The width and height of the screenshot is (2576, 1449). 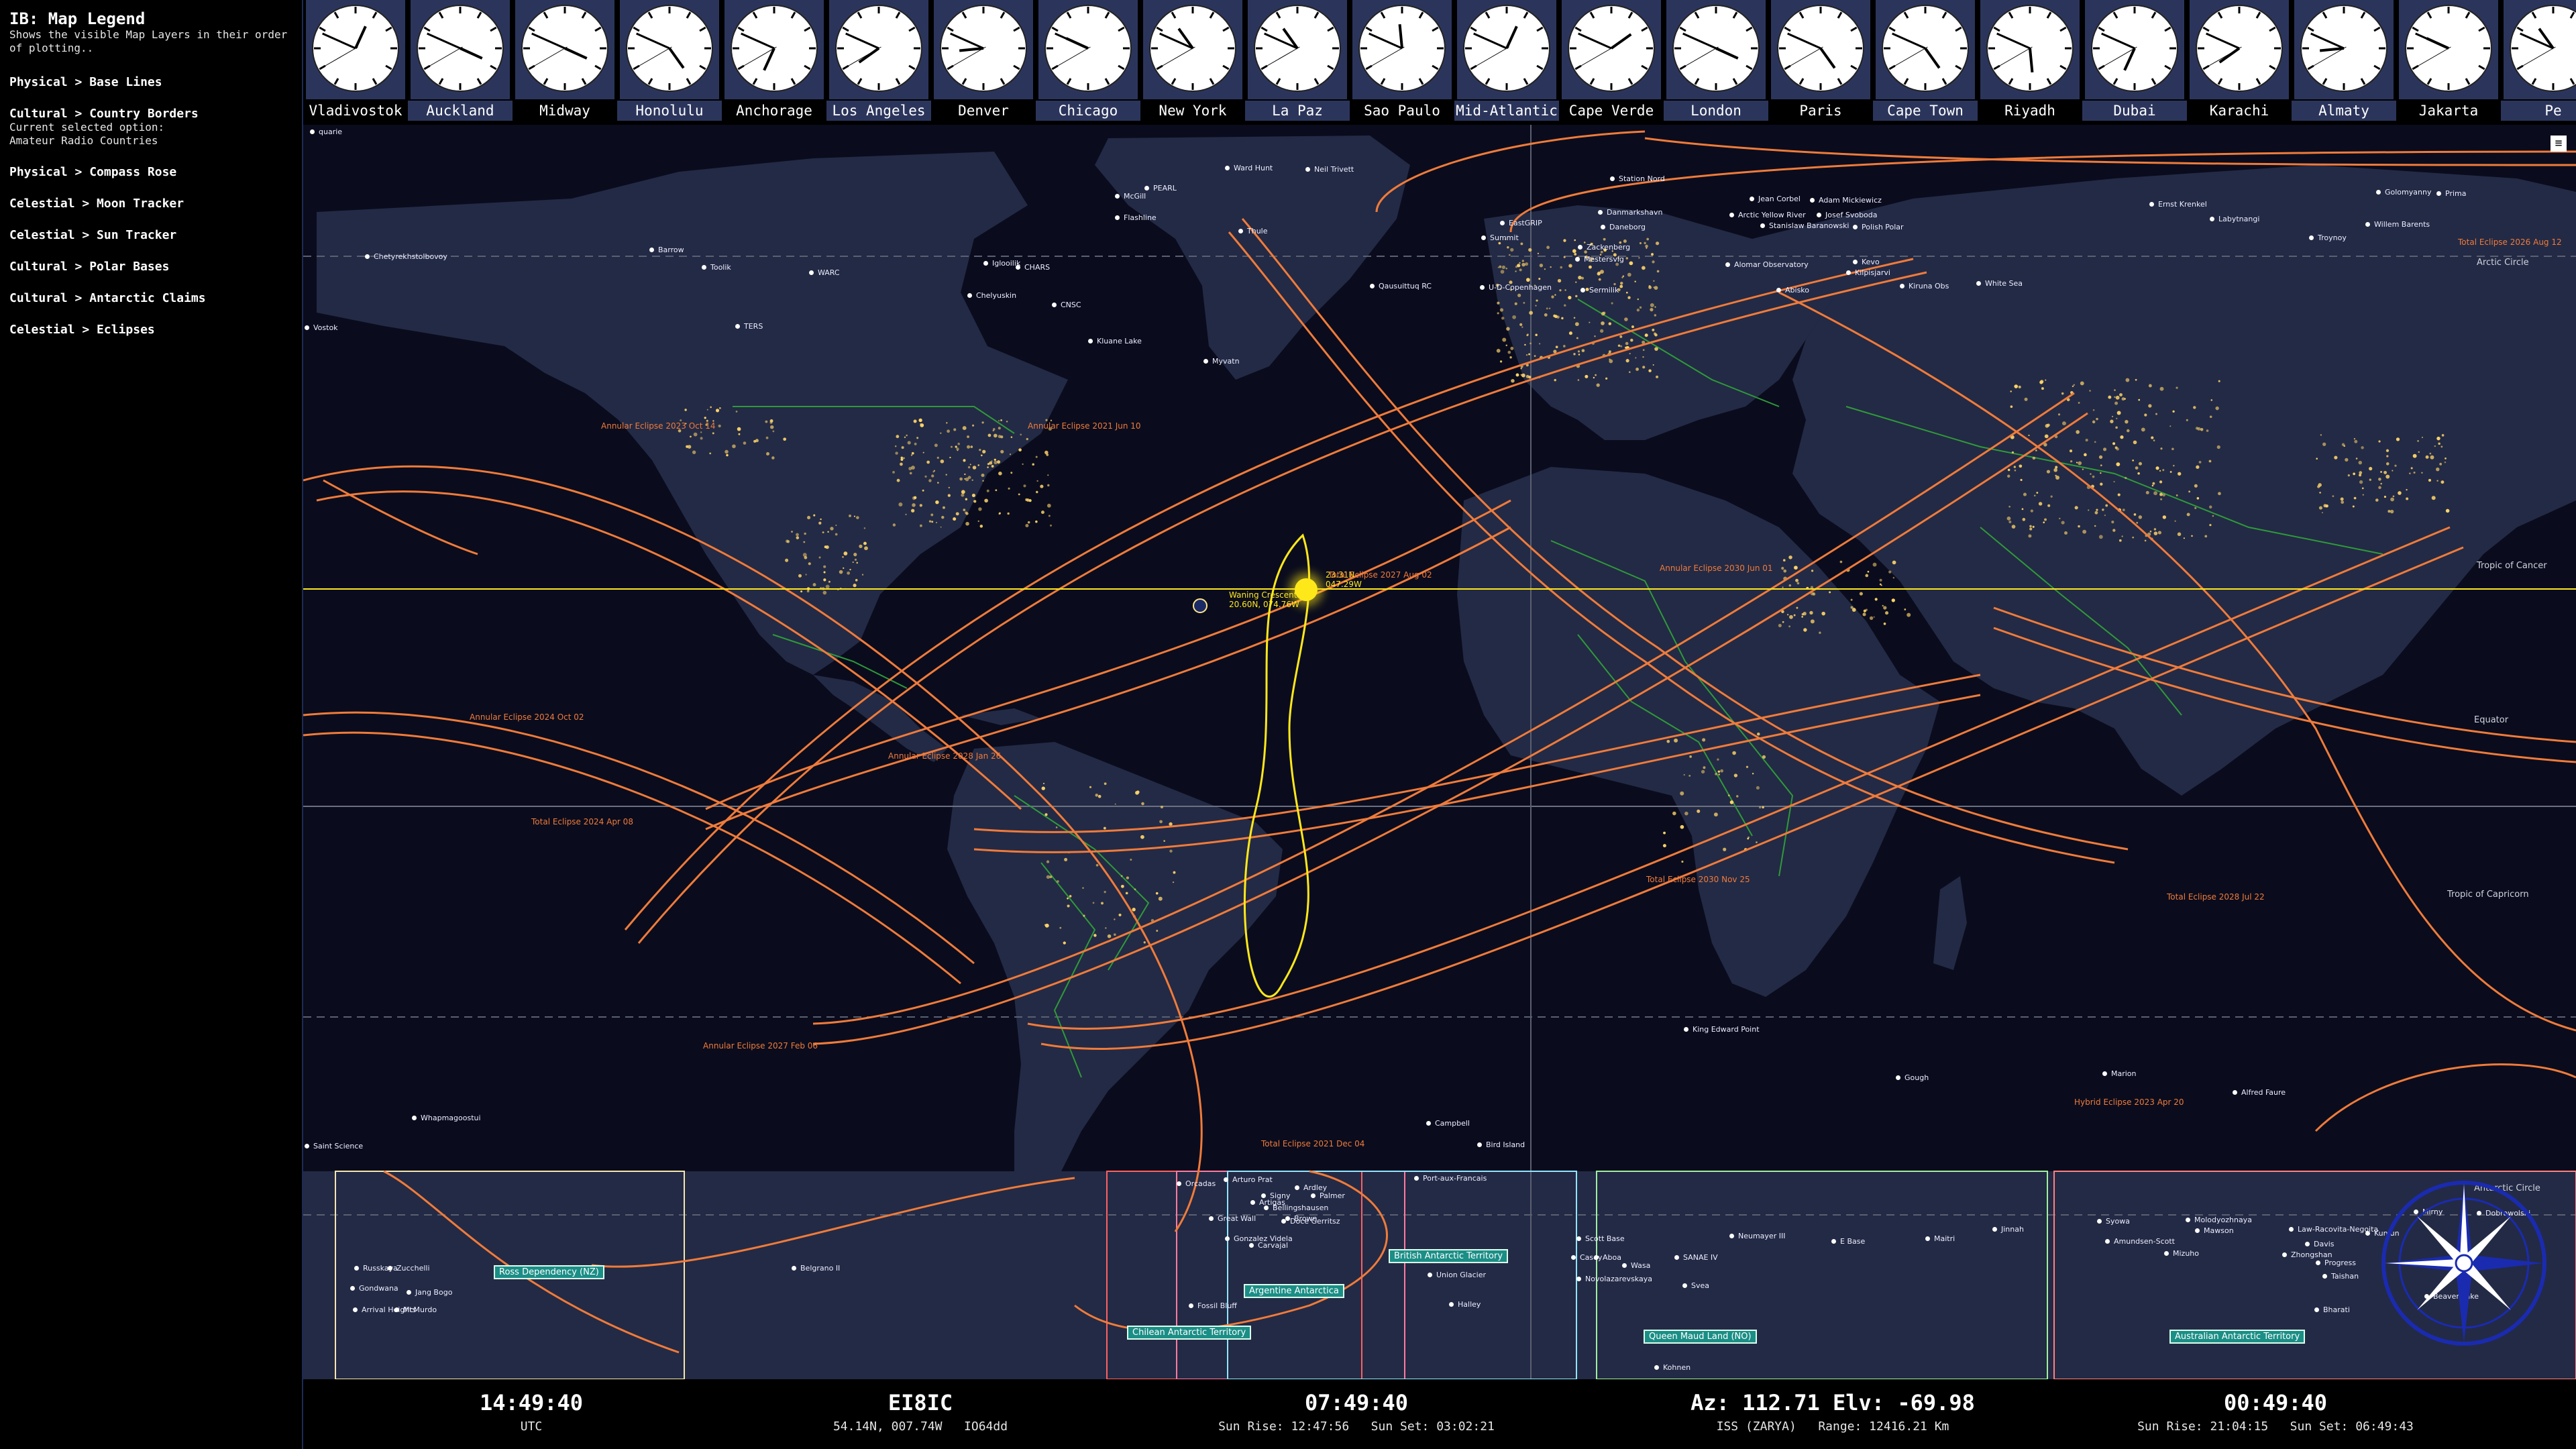 What do you see at coordinates (1448, 1122) in the screenshot?
I see `polar-base: Campbell` at bounding box center [1448, 1122].